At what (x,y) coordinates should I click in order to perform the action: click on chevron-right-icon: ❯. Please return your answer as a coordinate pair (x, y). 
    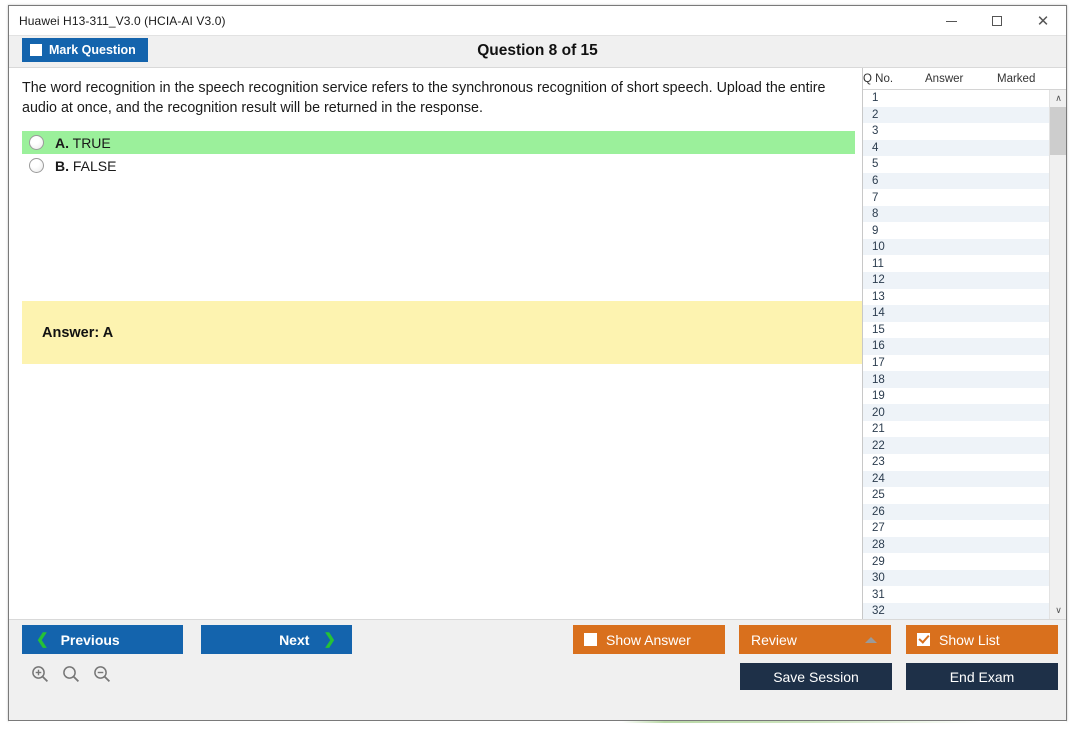
    Looking at the image, I should click on (329, 639).